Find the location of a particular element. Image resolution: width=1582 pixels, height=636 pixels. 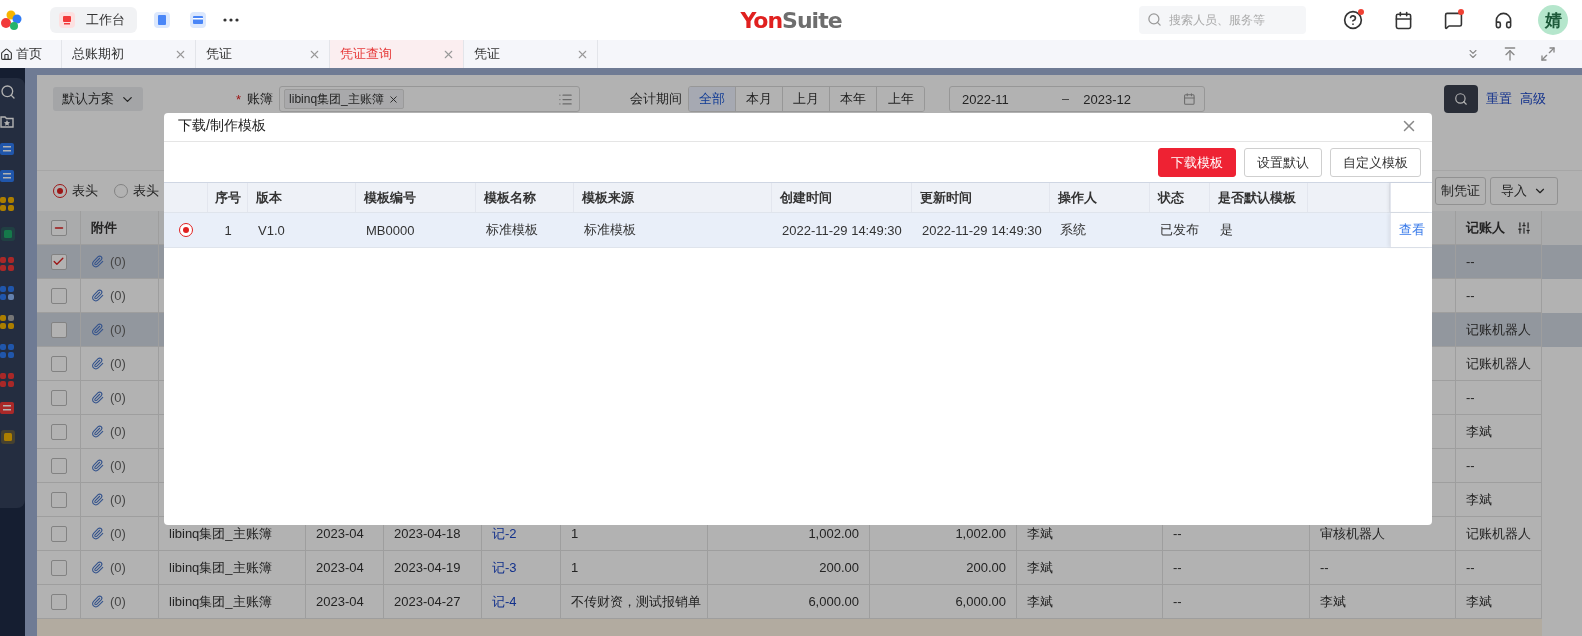

required-mark: * is located at coordinates (239, 99).